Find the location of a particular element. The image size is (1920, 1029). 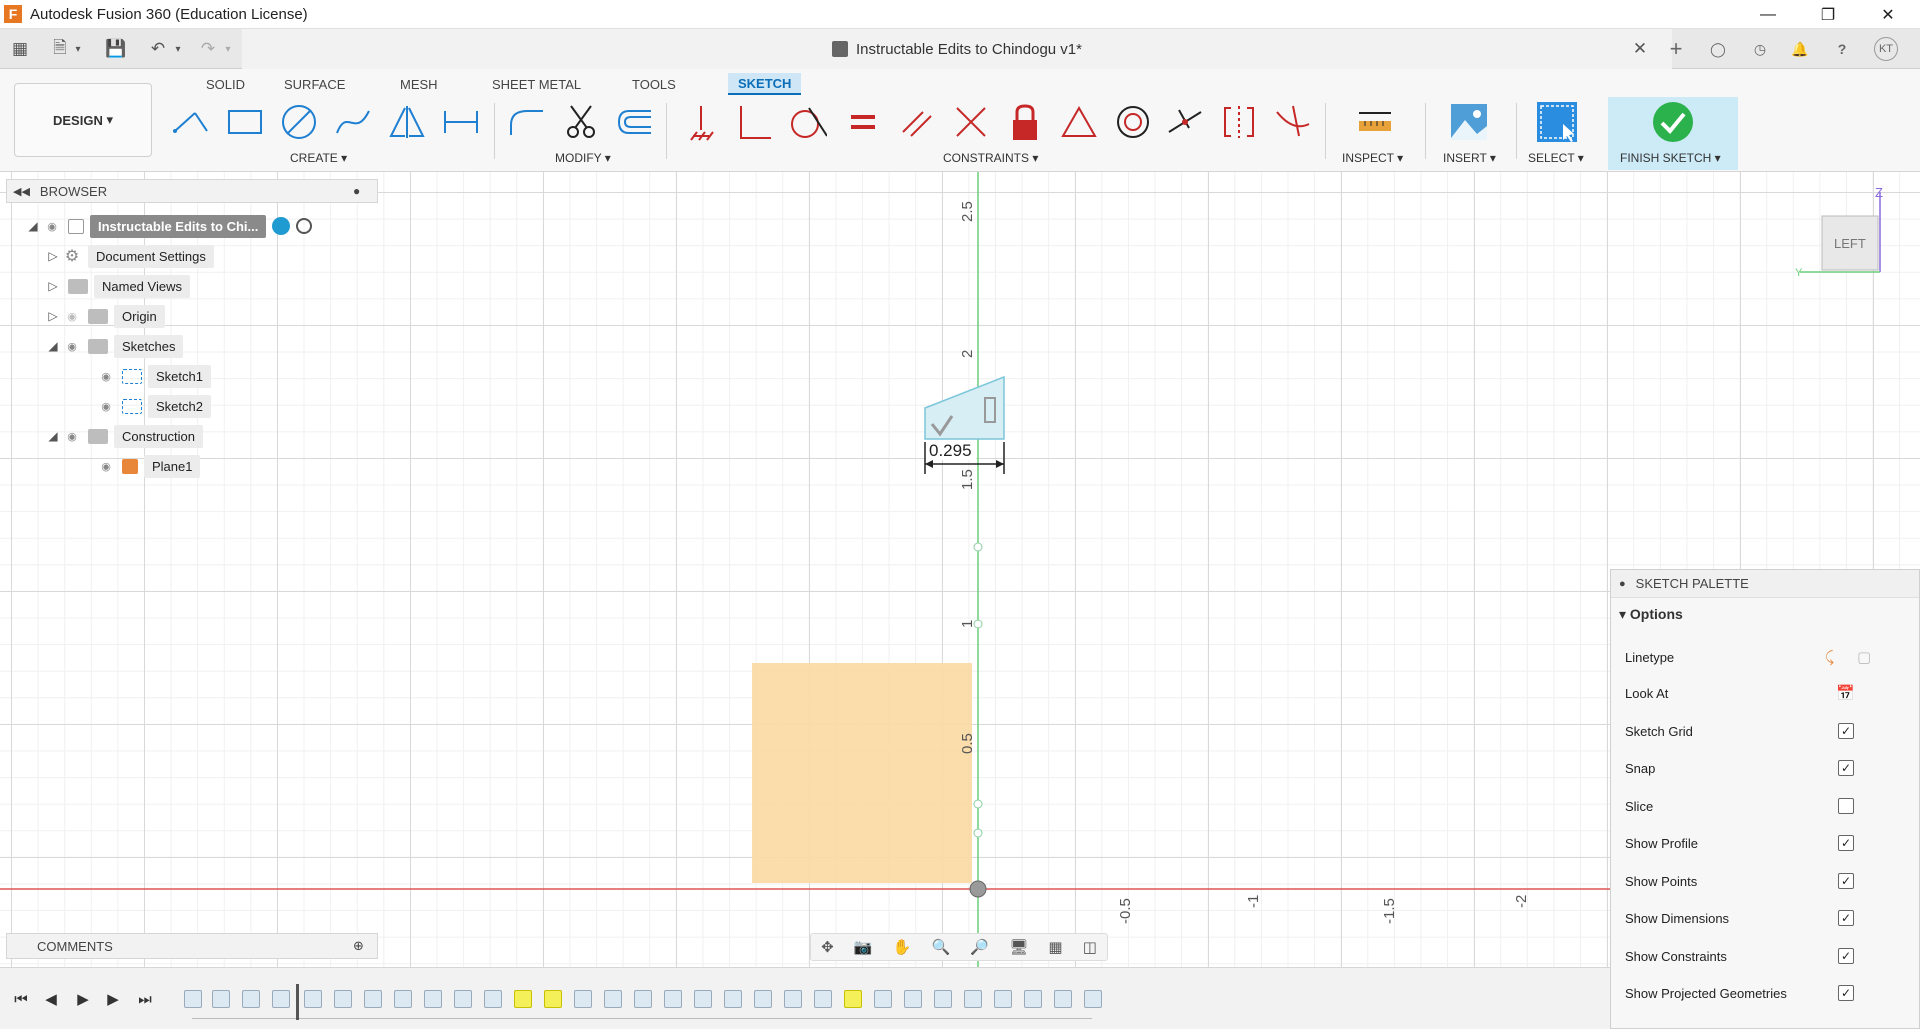

symmetry-constraint-icon is located at coordinates (1239, 122).